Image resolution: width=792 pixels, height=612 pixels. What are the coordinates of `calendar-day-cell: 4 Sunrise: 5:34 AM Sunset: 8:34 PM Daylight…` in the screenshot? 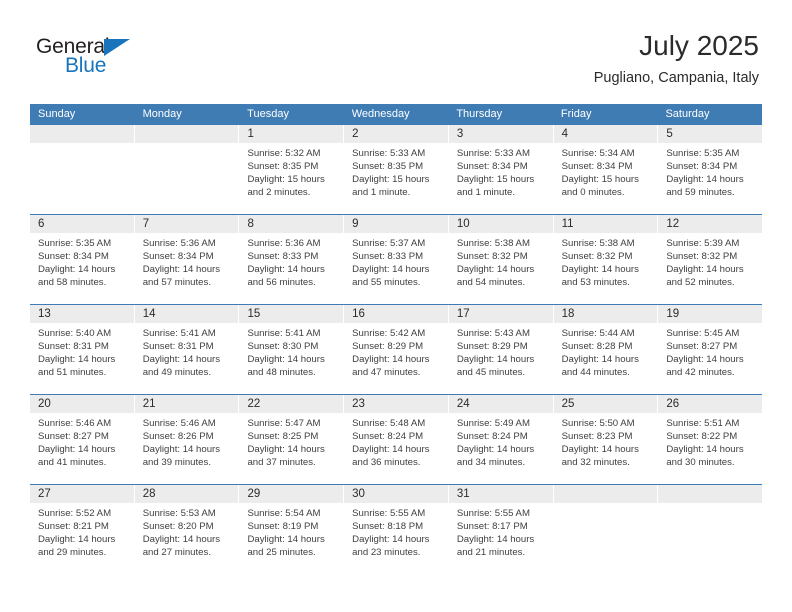 It's located at (606, 169).